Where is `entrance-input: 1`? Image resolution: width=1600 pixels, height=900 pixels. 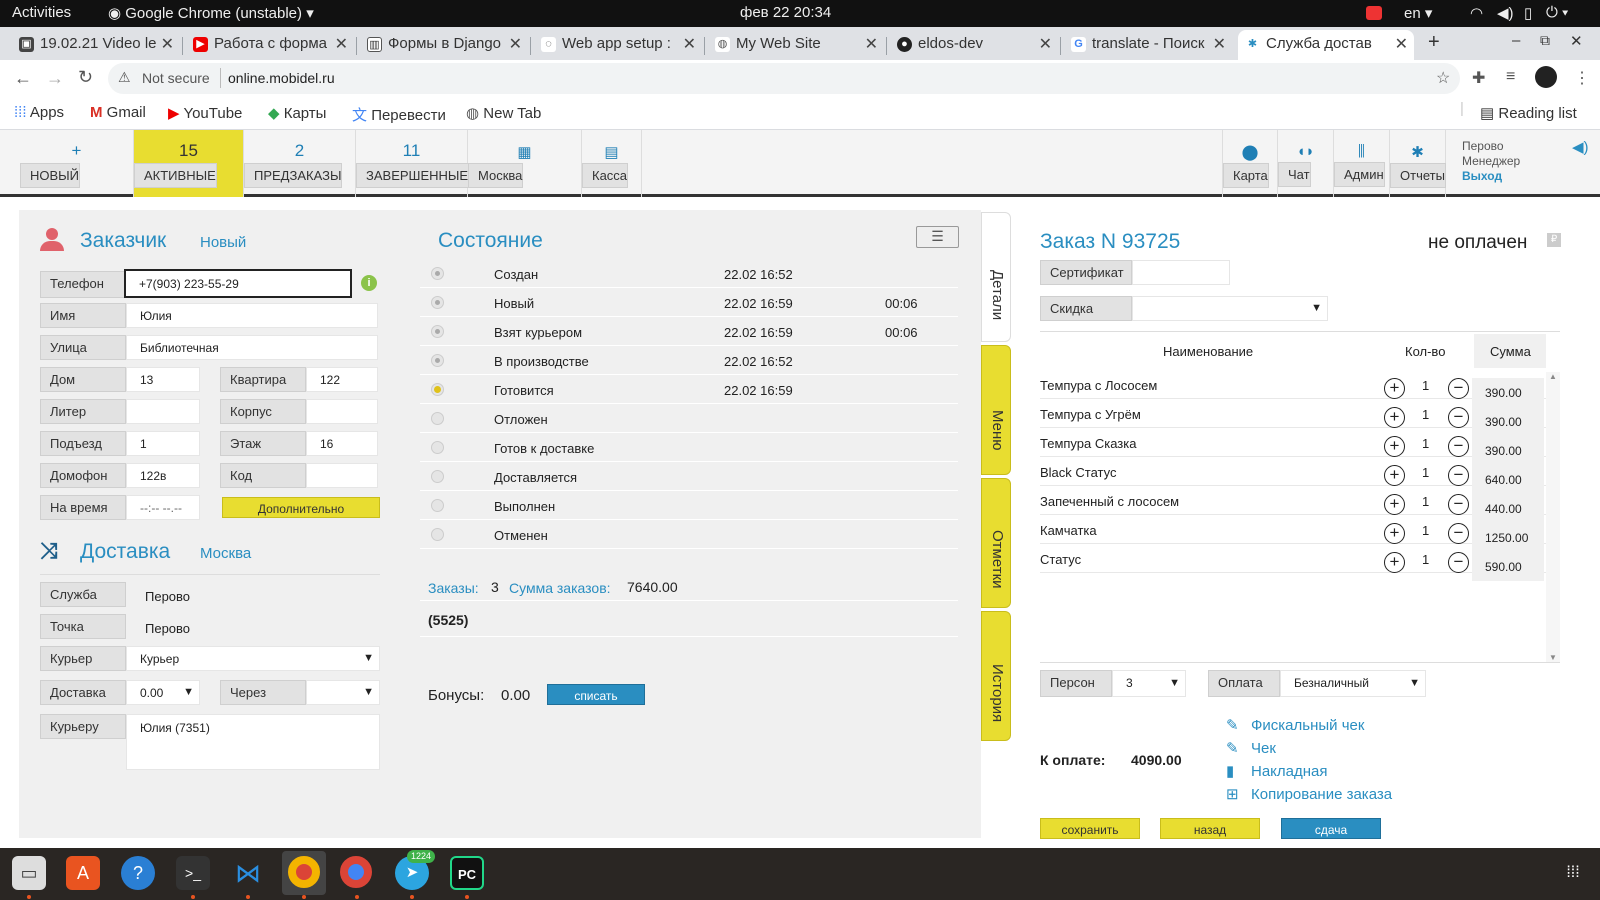 entrance-input: 1 is located at coordinates (163, 443).